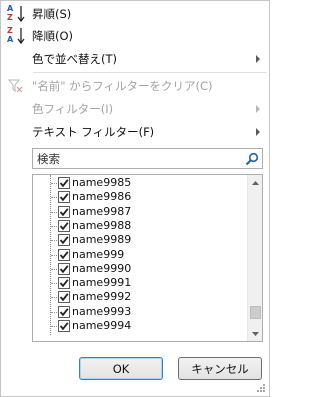  I want to click on search-box, so click(147, 158).